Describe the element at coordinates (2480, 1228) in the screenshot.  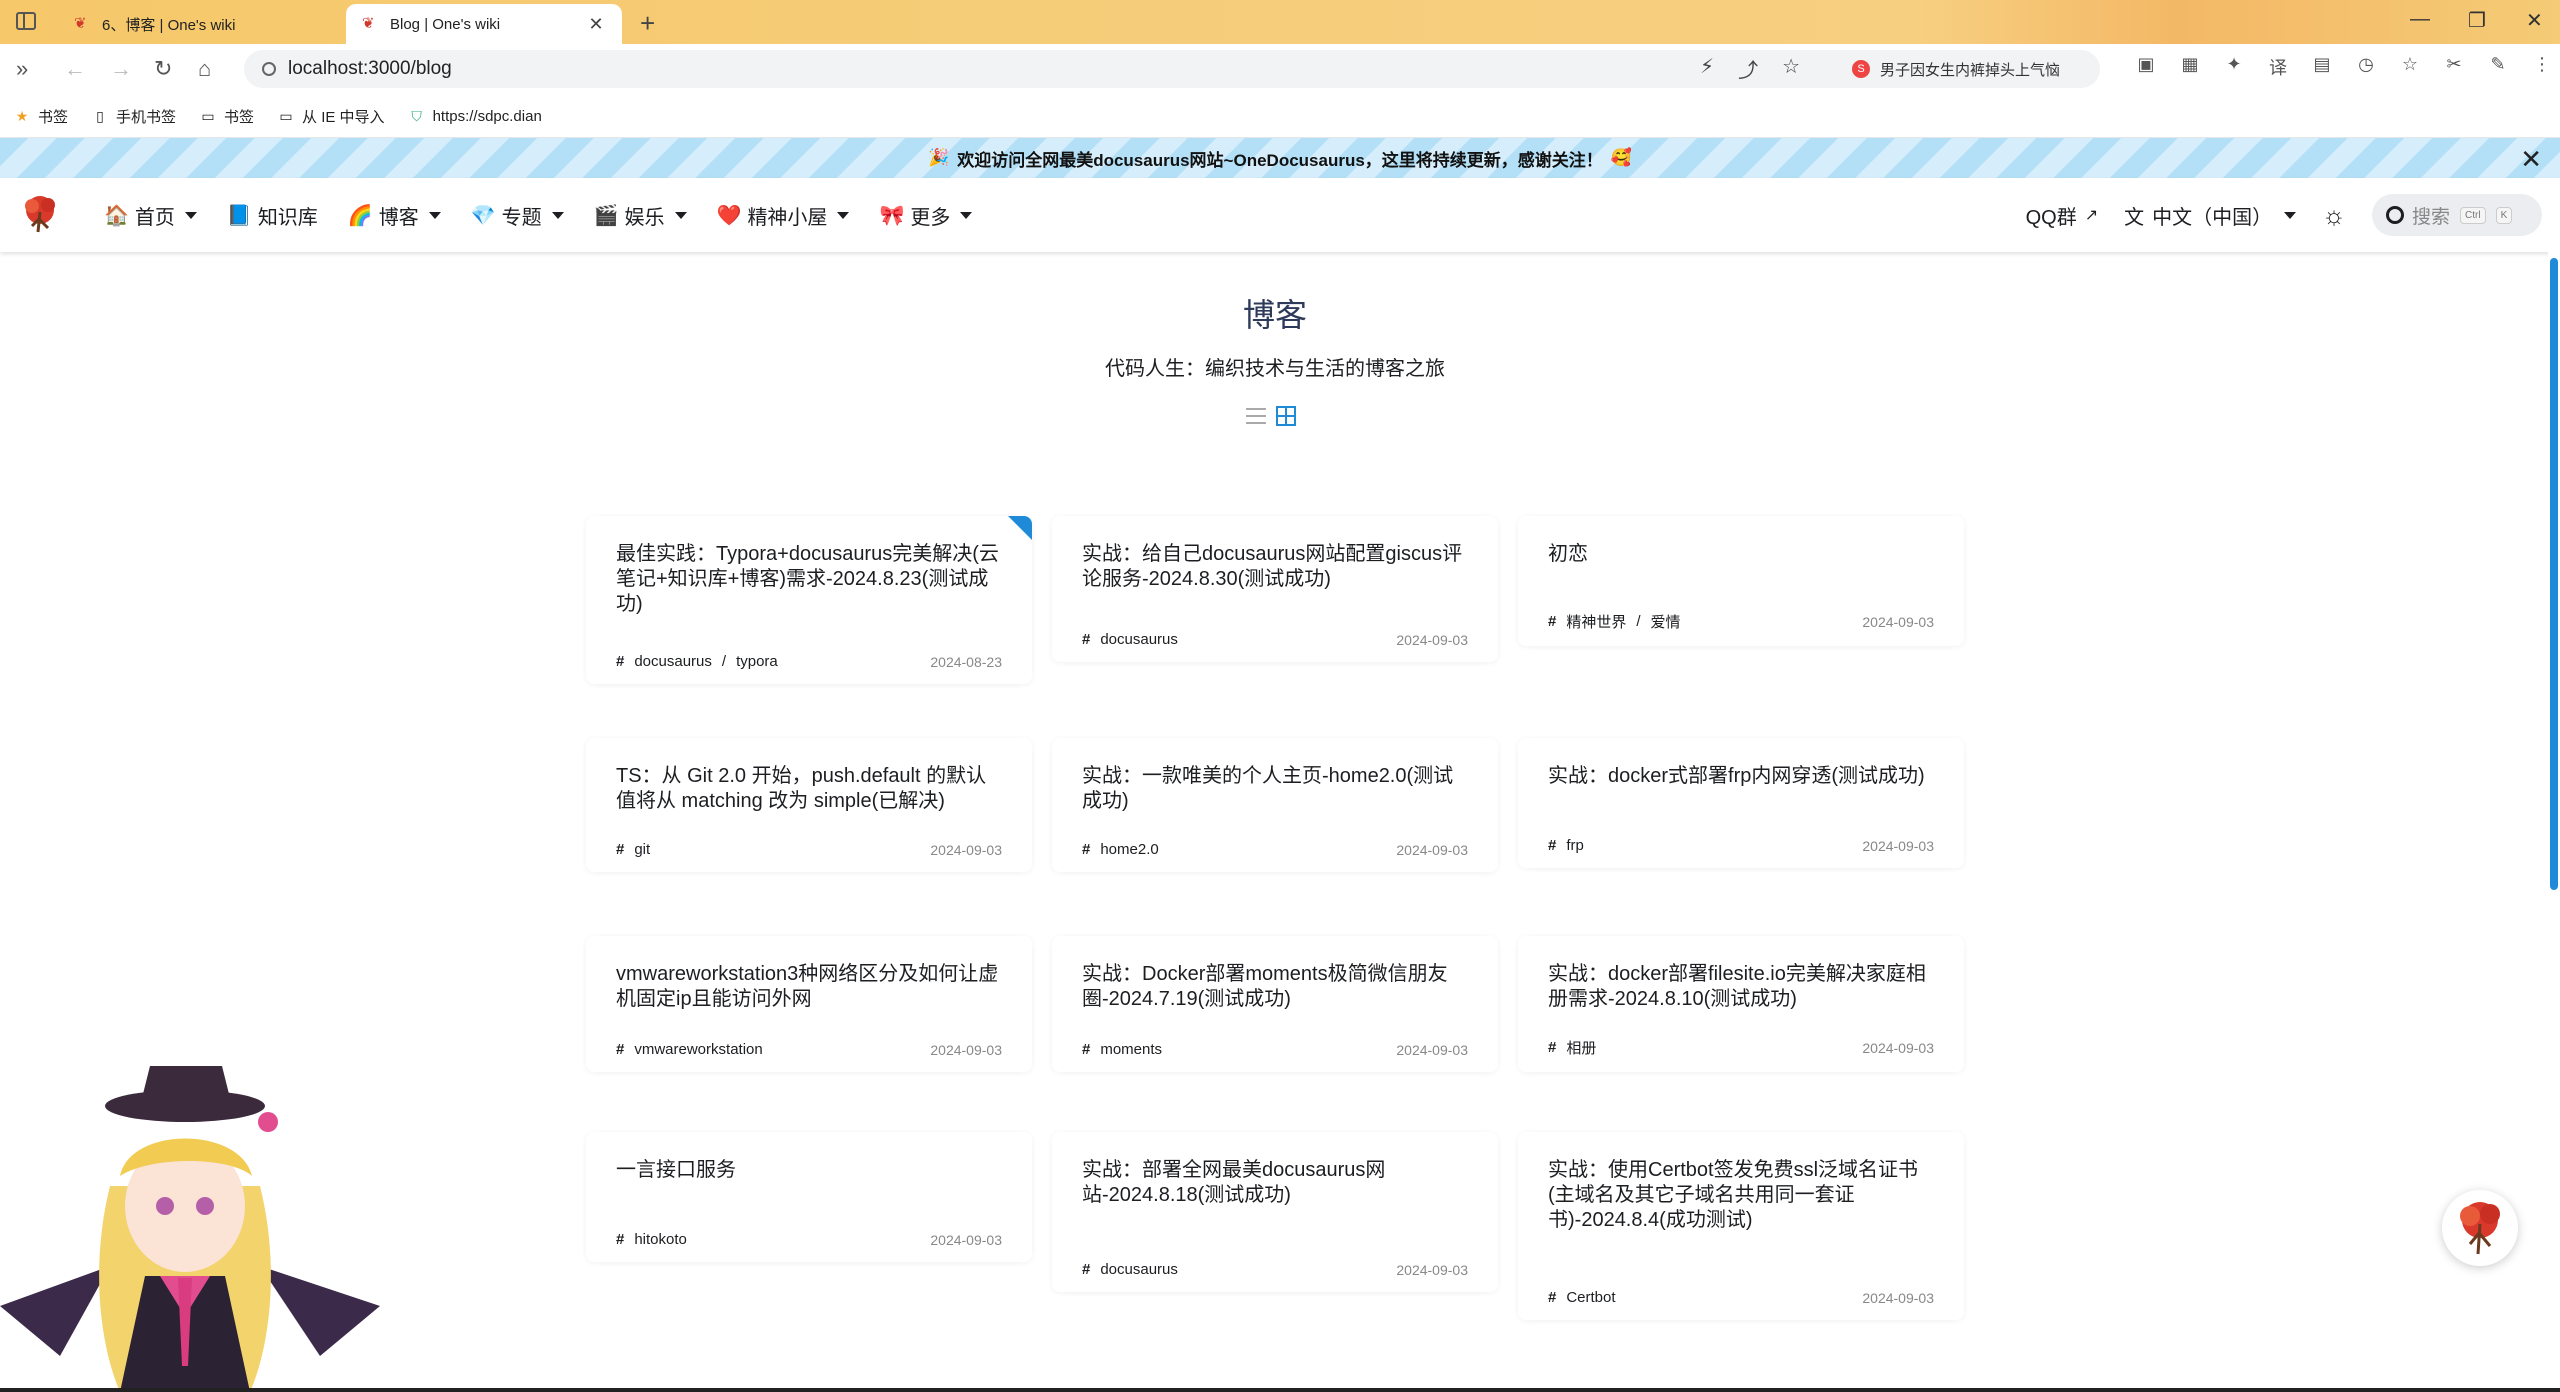
I see `floating-logo-button` at that location.